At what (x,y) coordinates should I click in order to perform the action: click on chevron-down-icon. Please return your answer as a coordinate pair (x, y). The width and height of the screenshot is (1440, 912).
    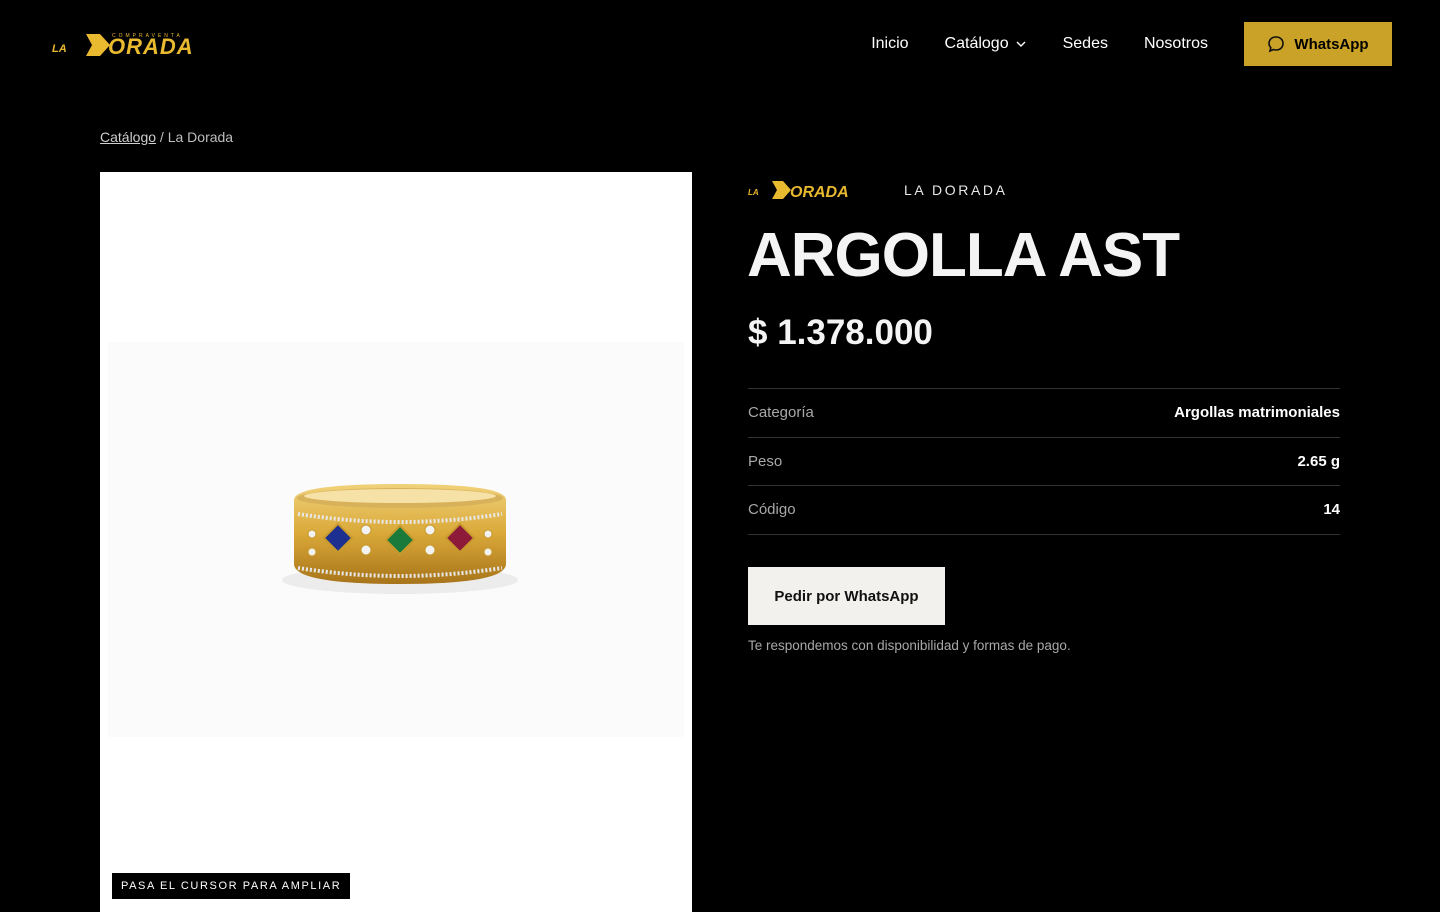
    Looking at the image, I should click on (1021, 44).